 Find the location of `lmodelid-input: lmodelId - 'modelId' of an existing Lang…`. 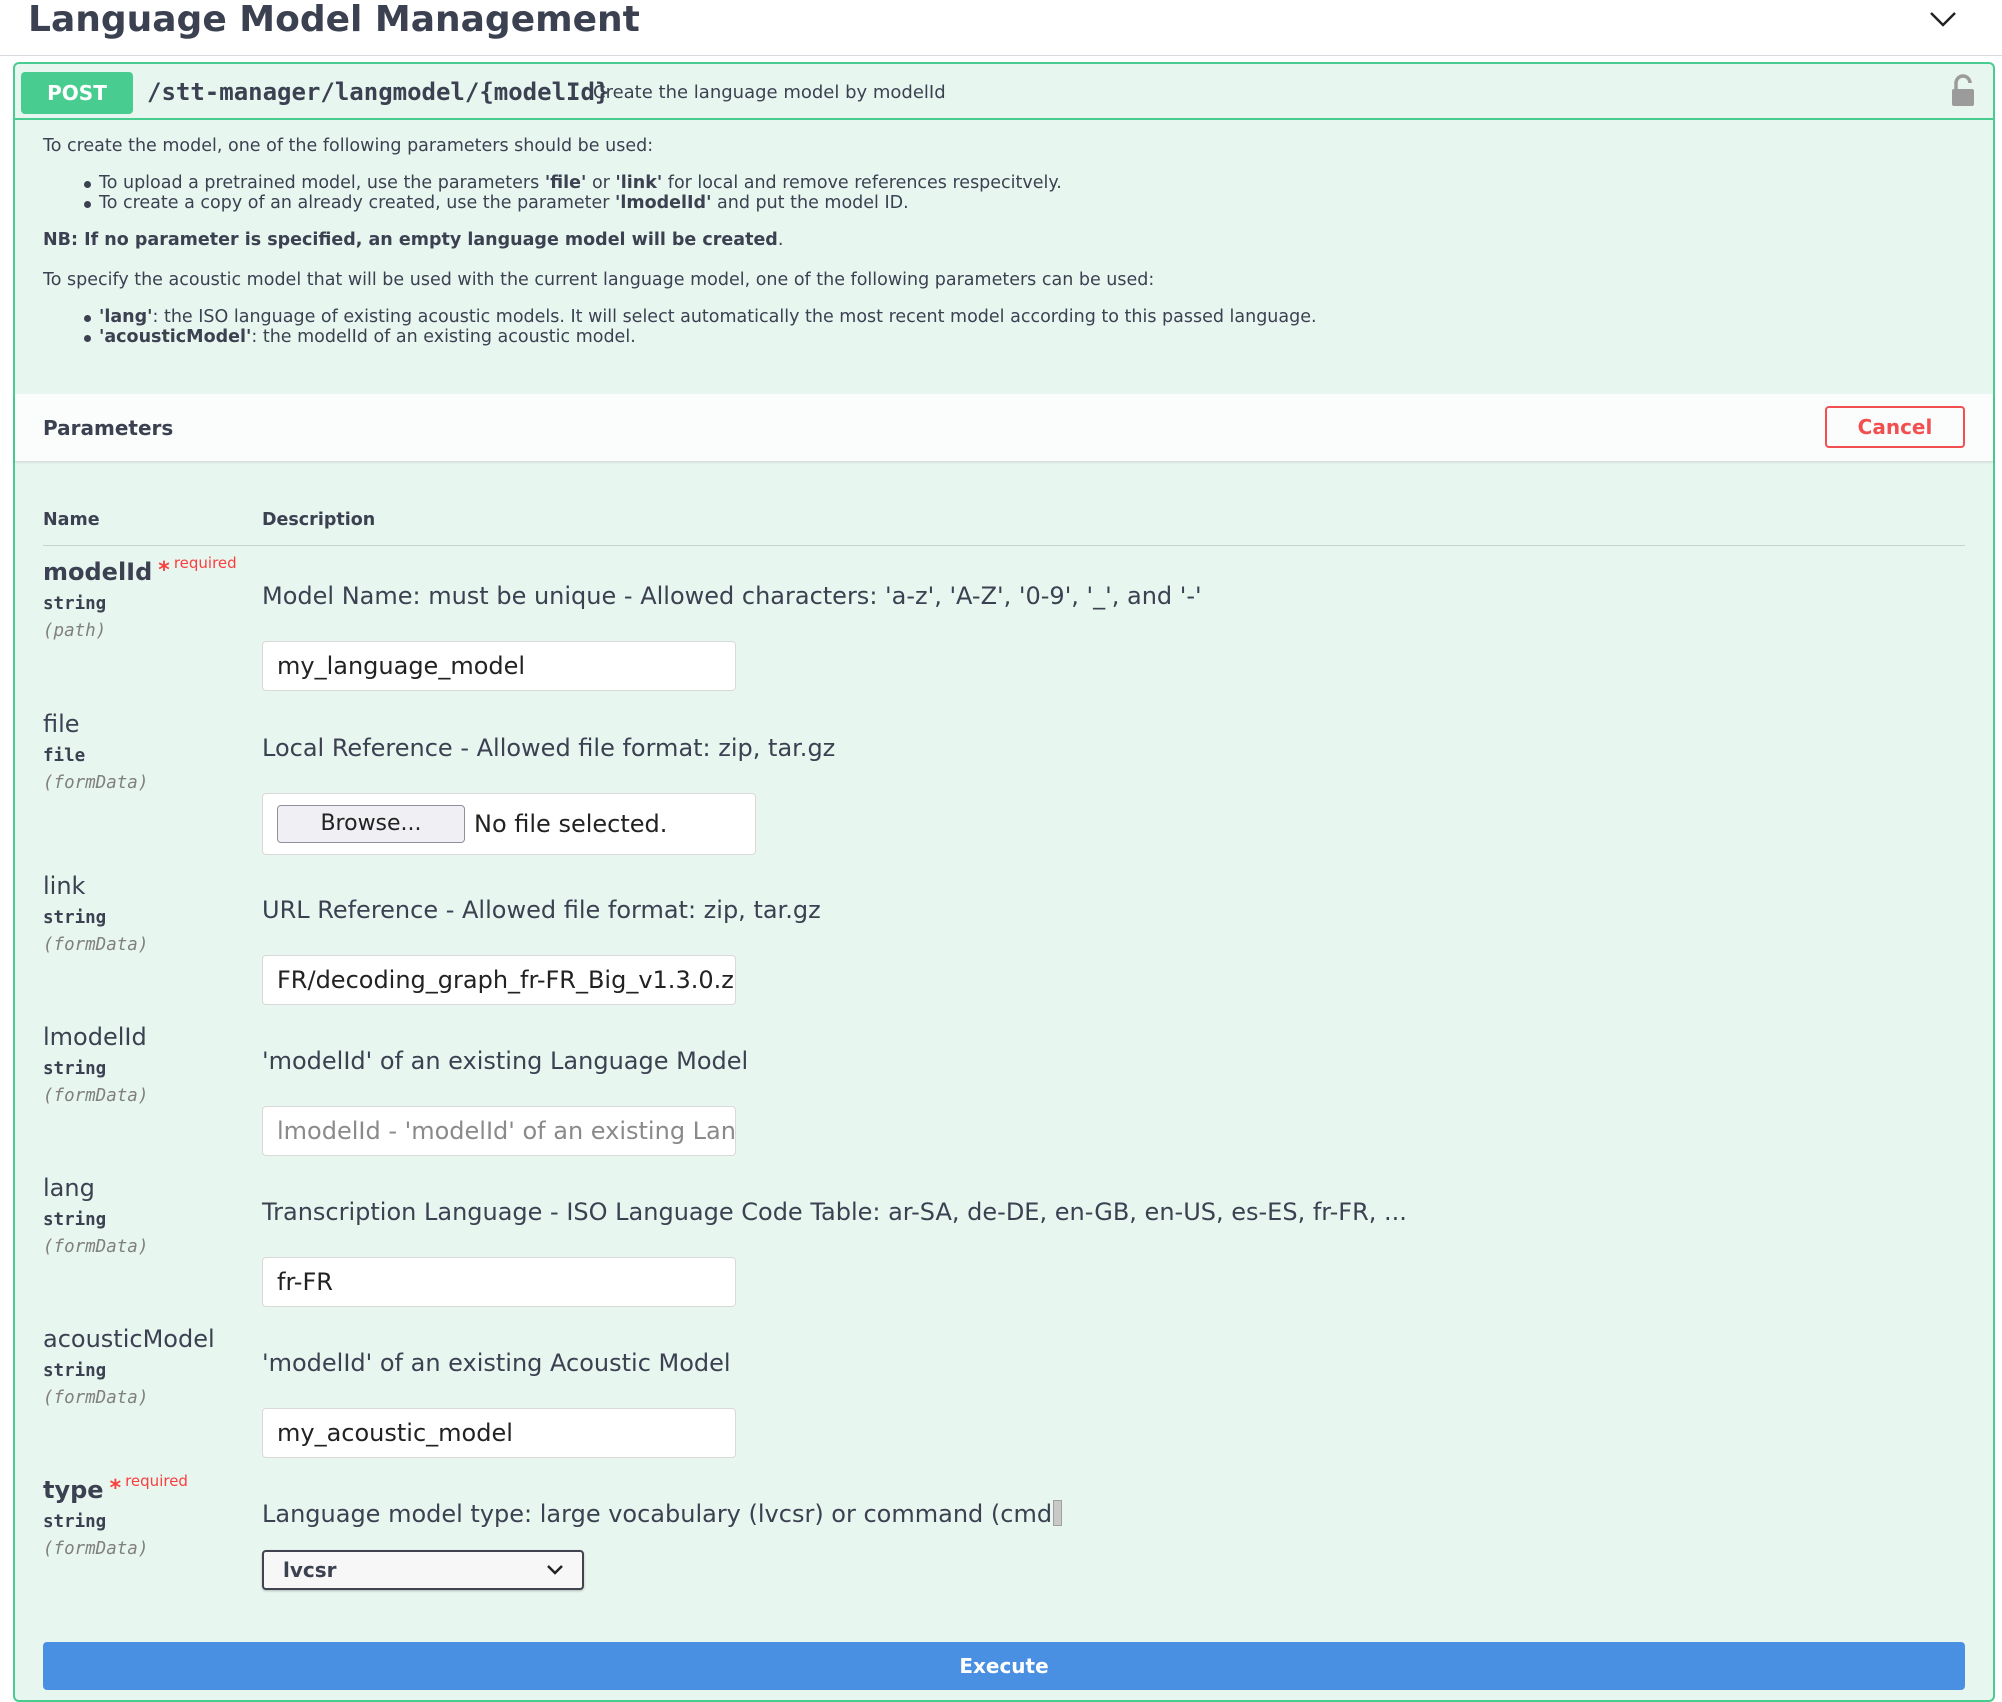

lmodelid-input: lmodelId - 'modelId' of an existing Lang… is located at coordinates (499, 1131).